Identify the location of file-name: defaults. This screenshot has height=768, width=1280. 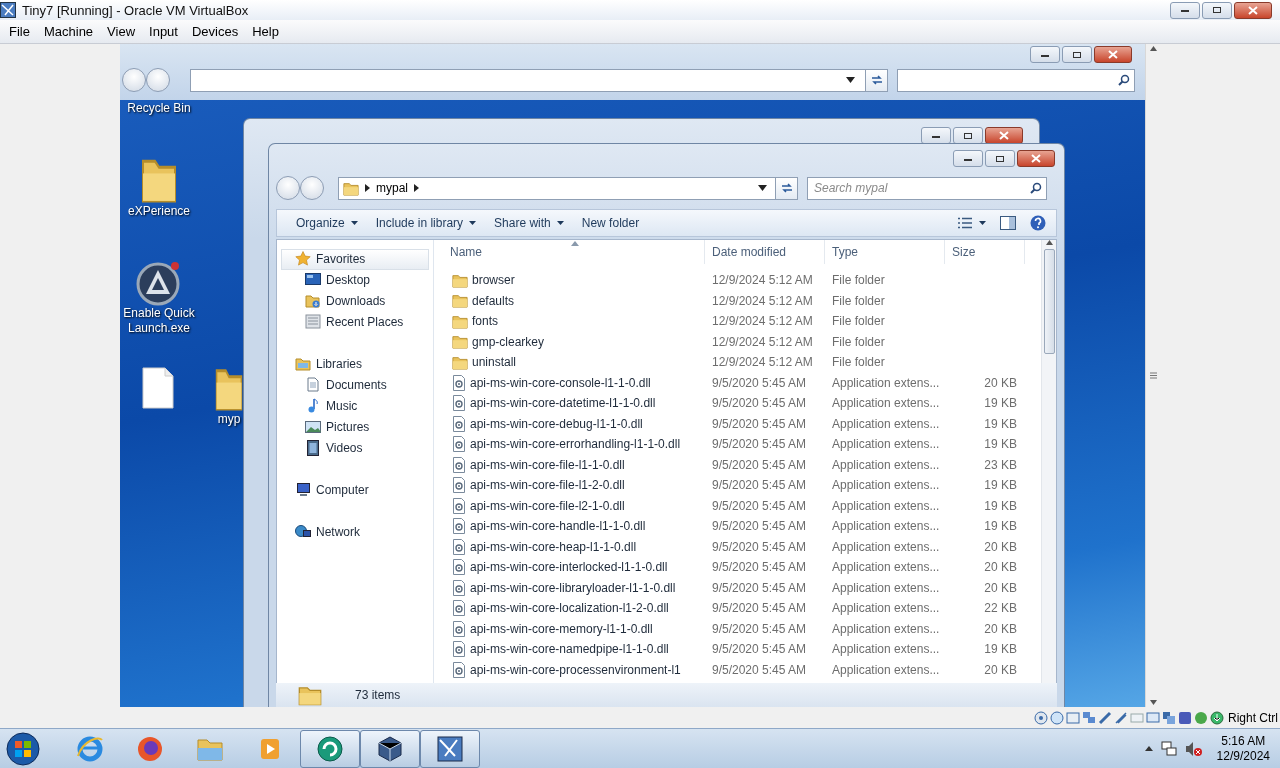
(569, 301).